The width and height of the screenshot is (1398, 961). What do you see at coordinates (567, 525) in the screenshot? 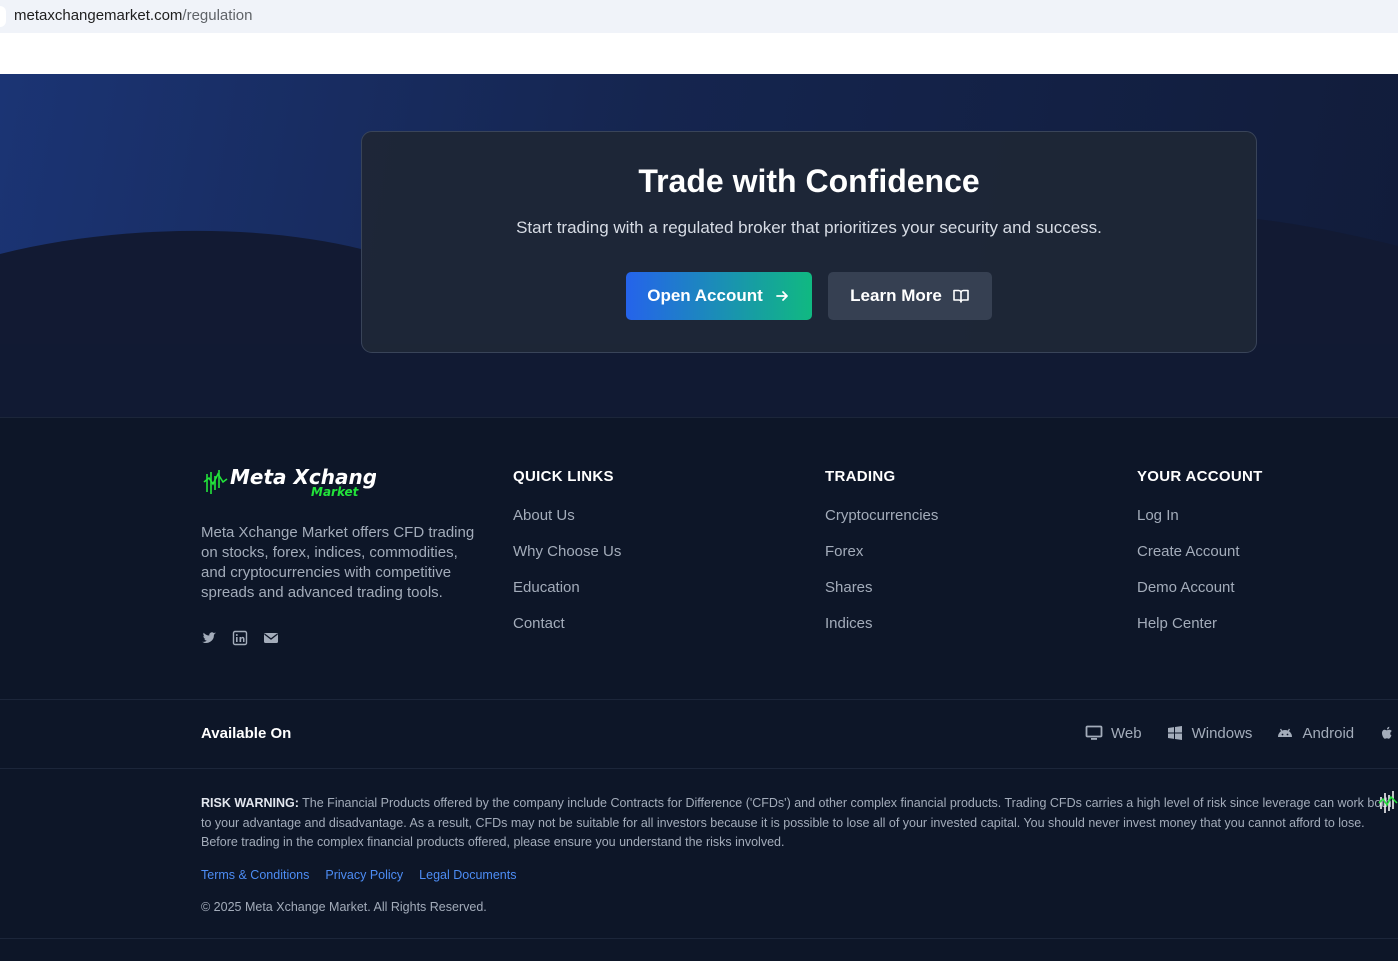
I see `footer-link-about-us: About Us` at bounding box center [567, 525].